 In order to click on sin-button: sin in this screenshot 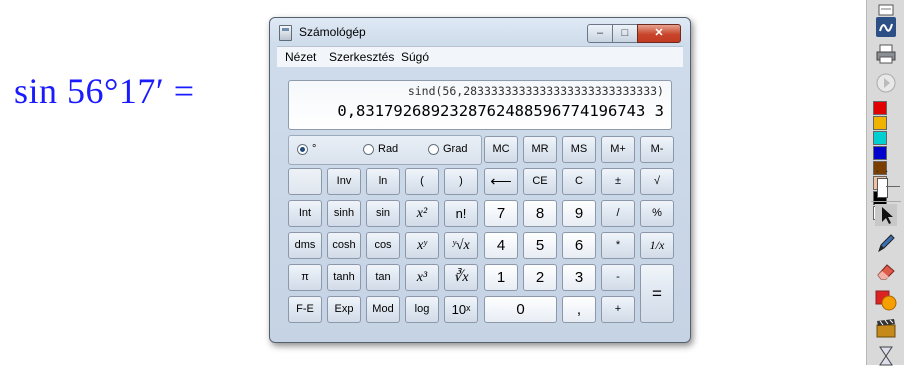, I will do `click(383, 213)`.